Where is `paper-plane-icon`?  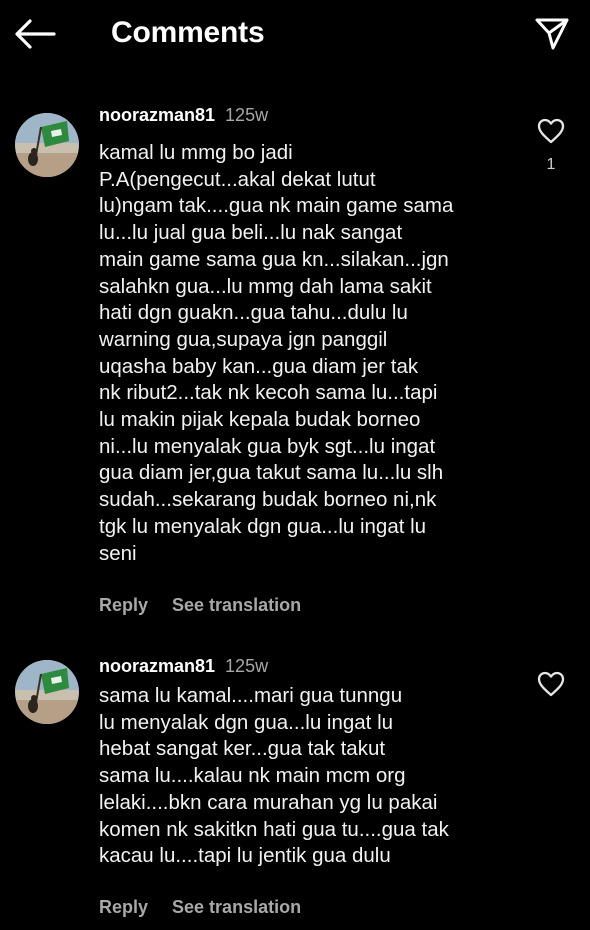
paper-plane-icon is located at coordinates (552, 36).